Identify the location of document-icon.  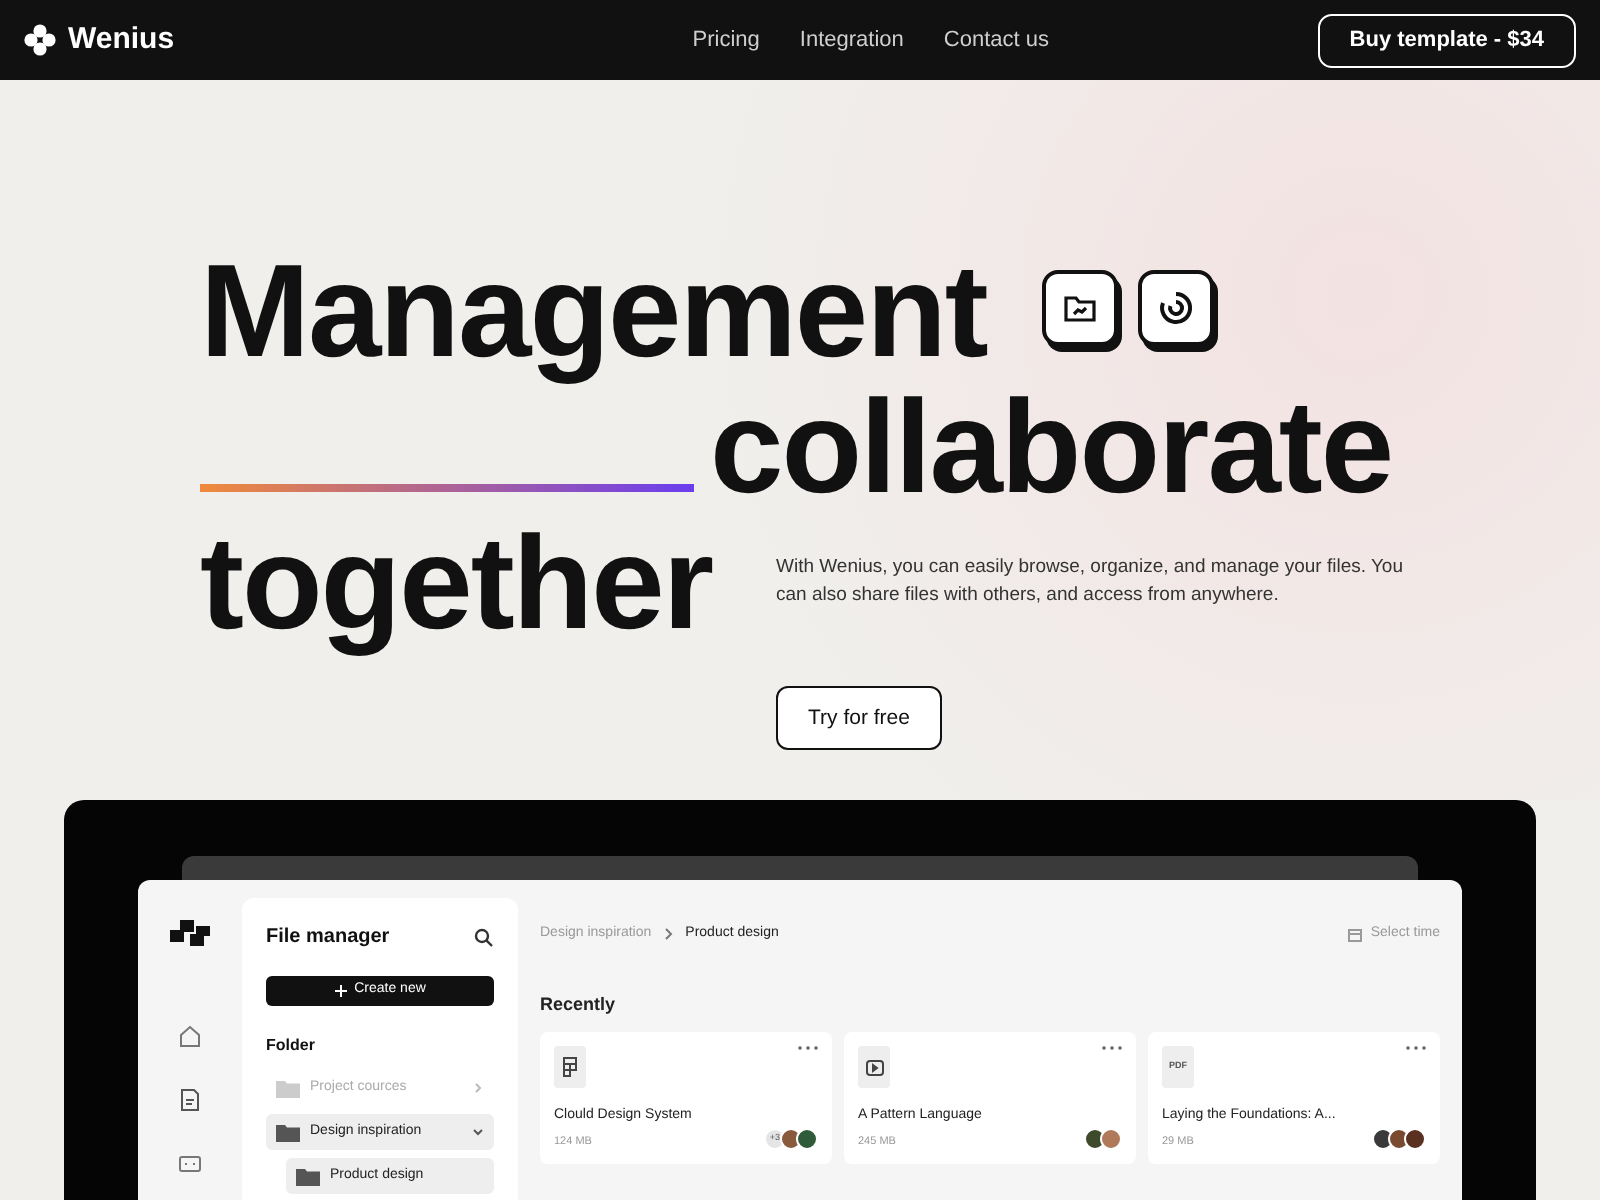
(190, 1100).